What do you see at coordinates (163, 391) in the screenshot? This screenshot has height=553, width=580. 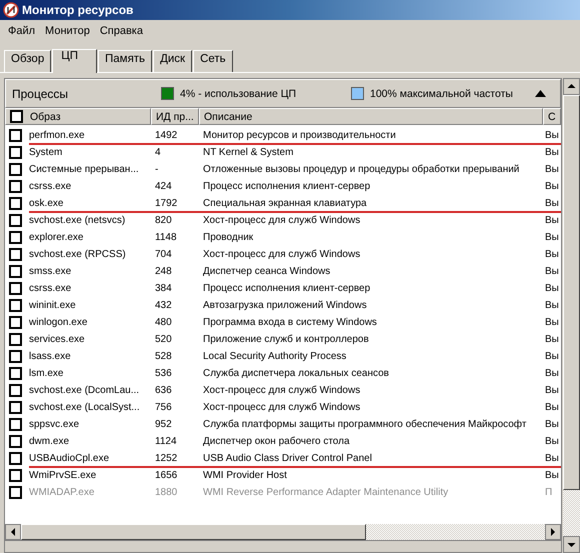 I see `table-cell-text: 636` at bounding box center [163, 391].